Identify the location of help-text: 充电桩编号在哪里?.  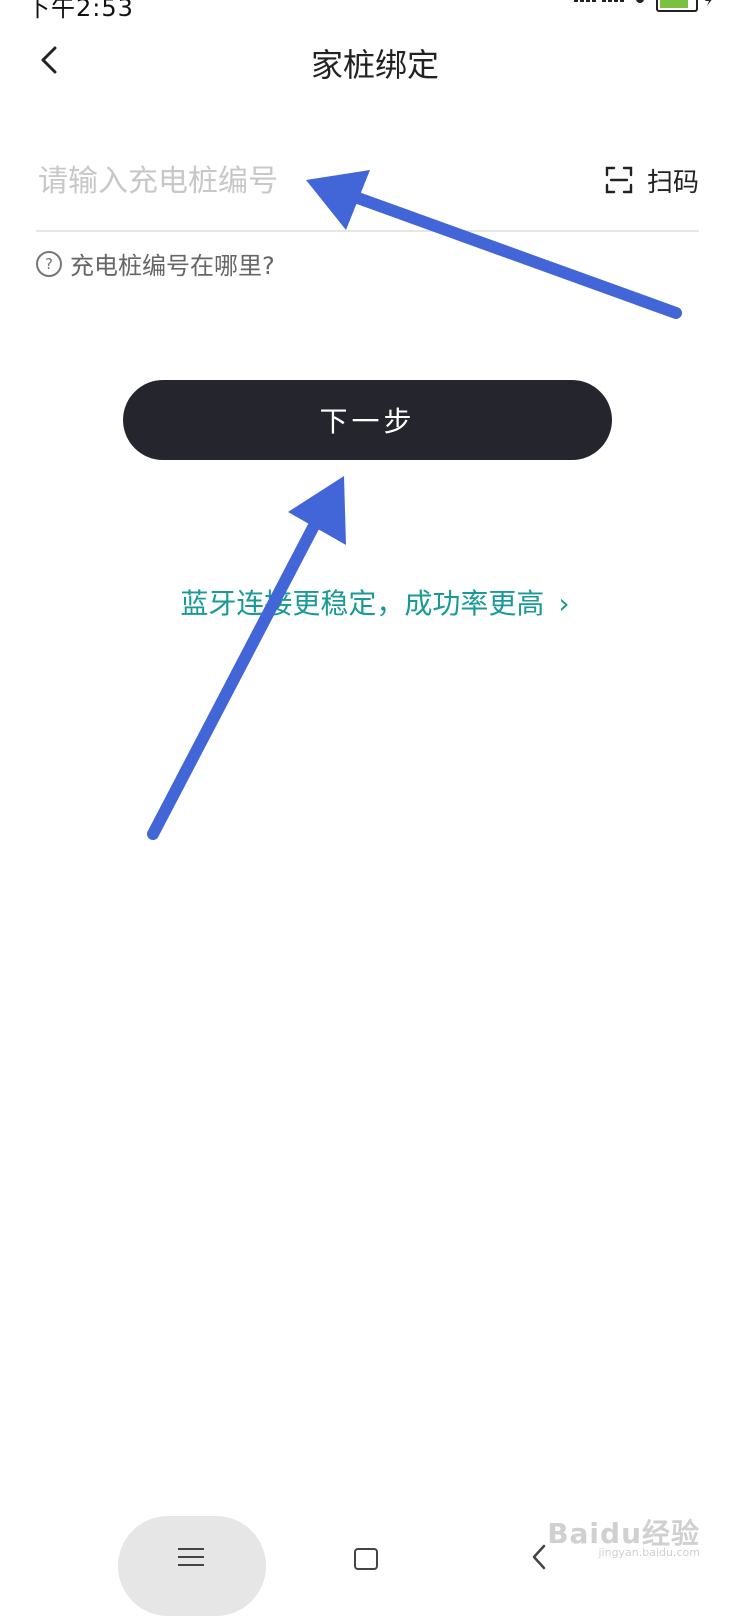
(172, 266).